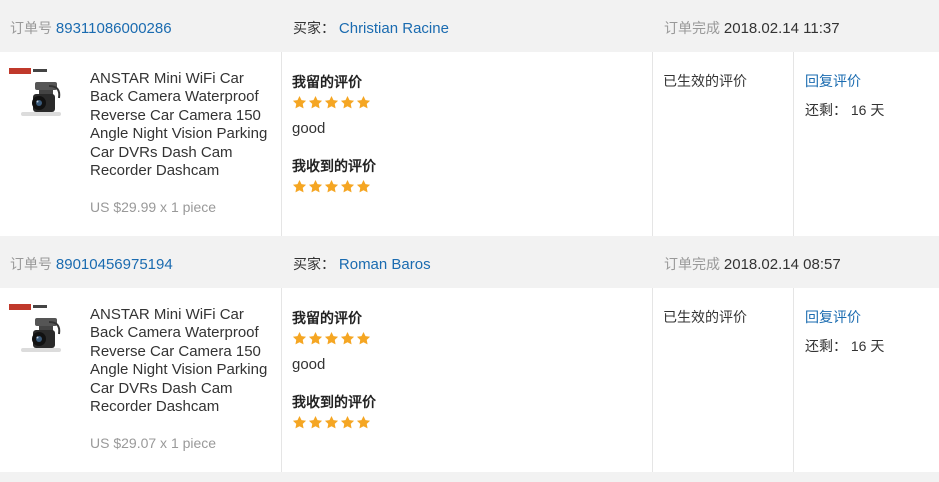 The height and width of the screenshot is (482, 939). I want to click on order-datetime: 2018.02.14 08:57, so click(782, 264).